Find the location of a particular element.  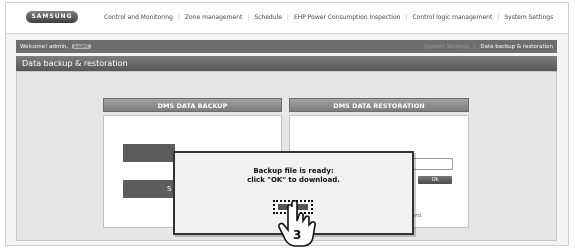

user-badge: SUBMIT is located at coordinates (81, 46).